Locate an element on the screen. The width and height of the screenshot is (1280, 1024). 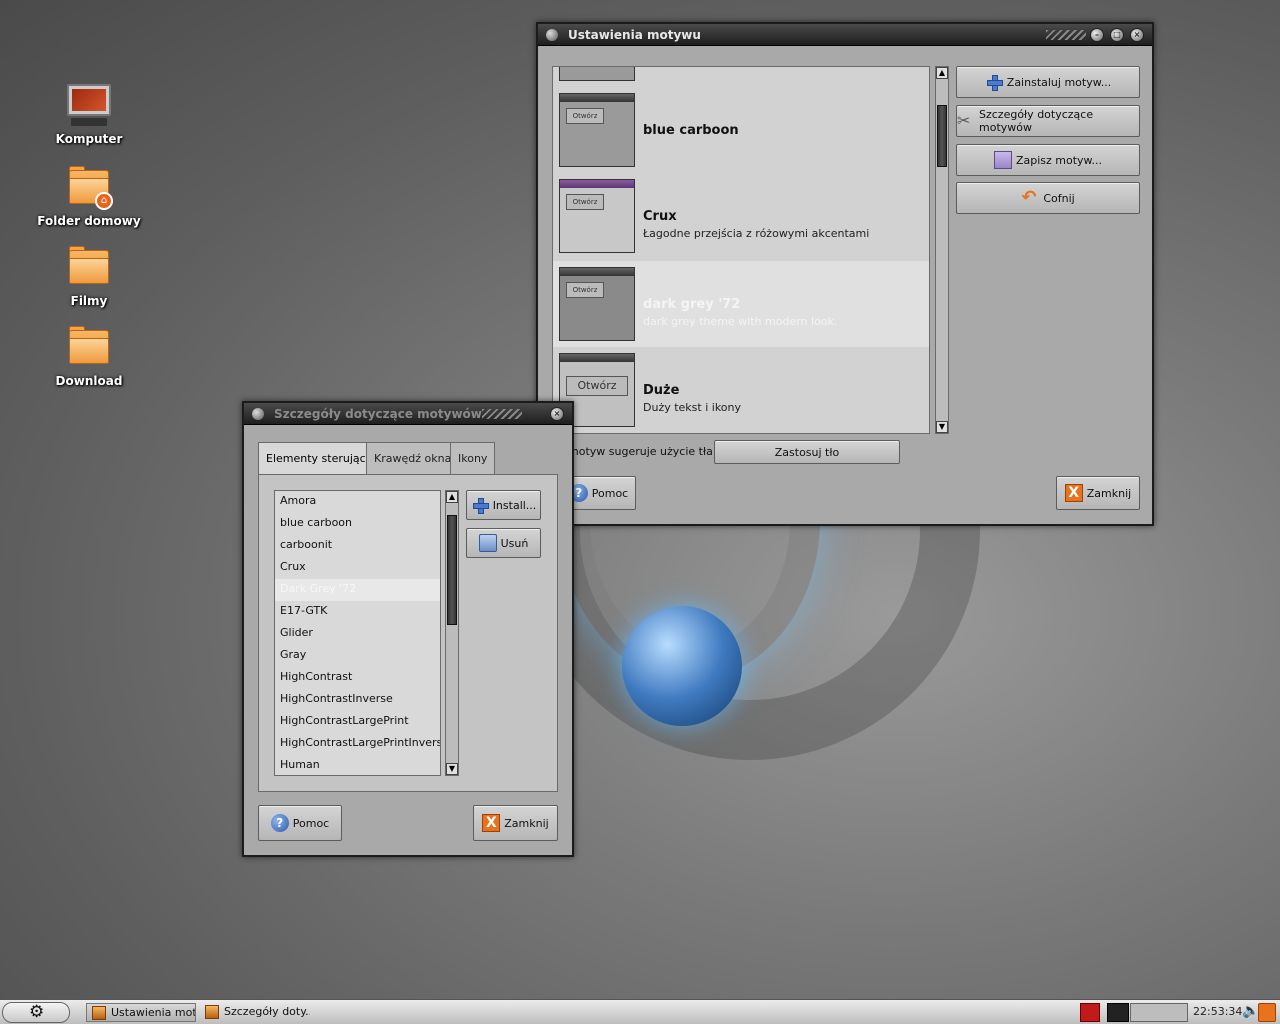
list-item: HighContrastLargePrint is located at coordinates (357, 722).